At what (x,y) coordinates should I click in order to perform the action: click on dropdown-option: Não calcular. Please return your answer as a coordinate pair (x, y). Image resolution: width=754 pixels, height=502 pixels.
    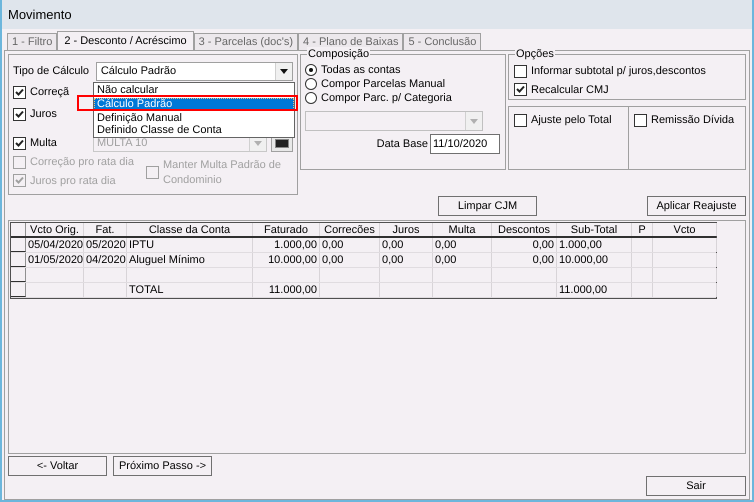
    Looking at the image, I should click on (194, 90).